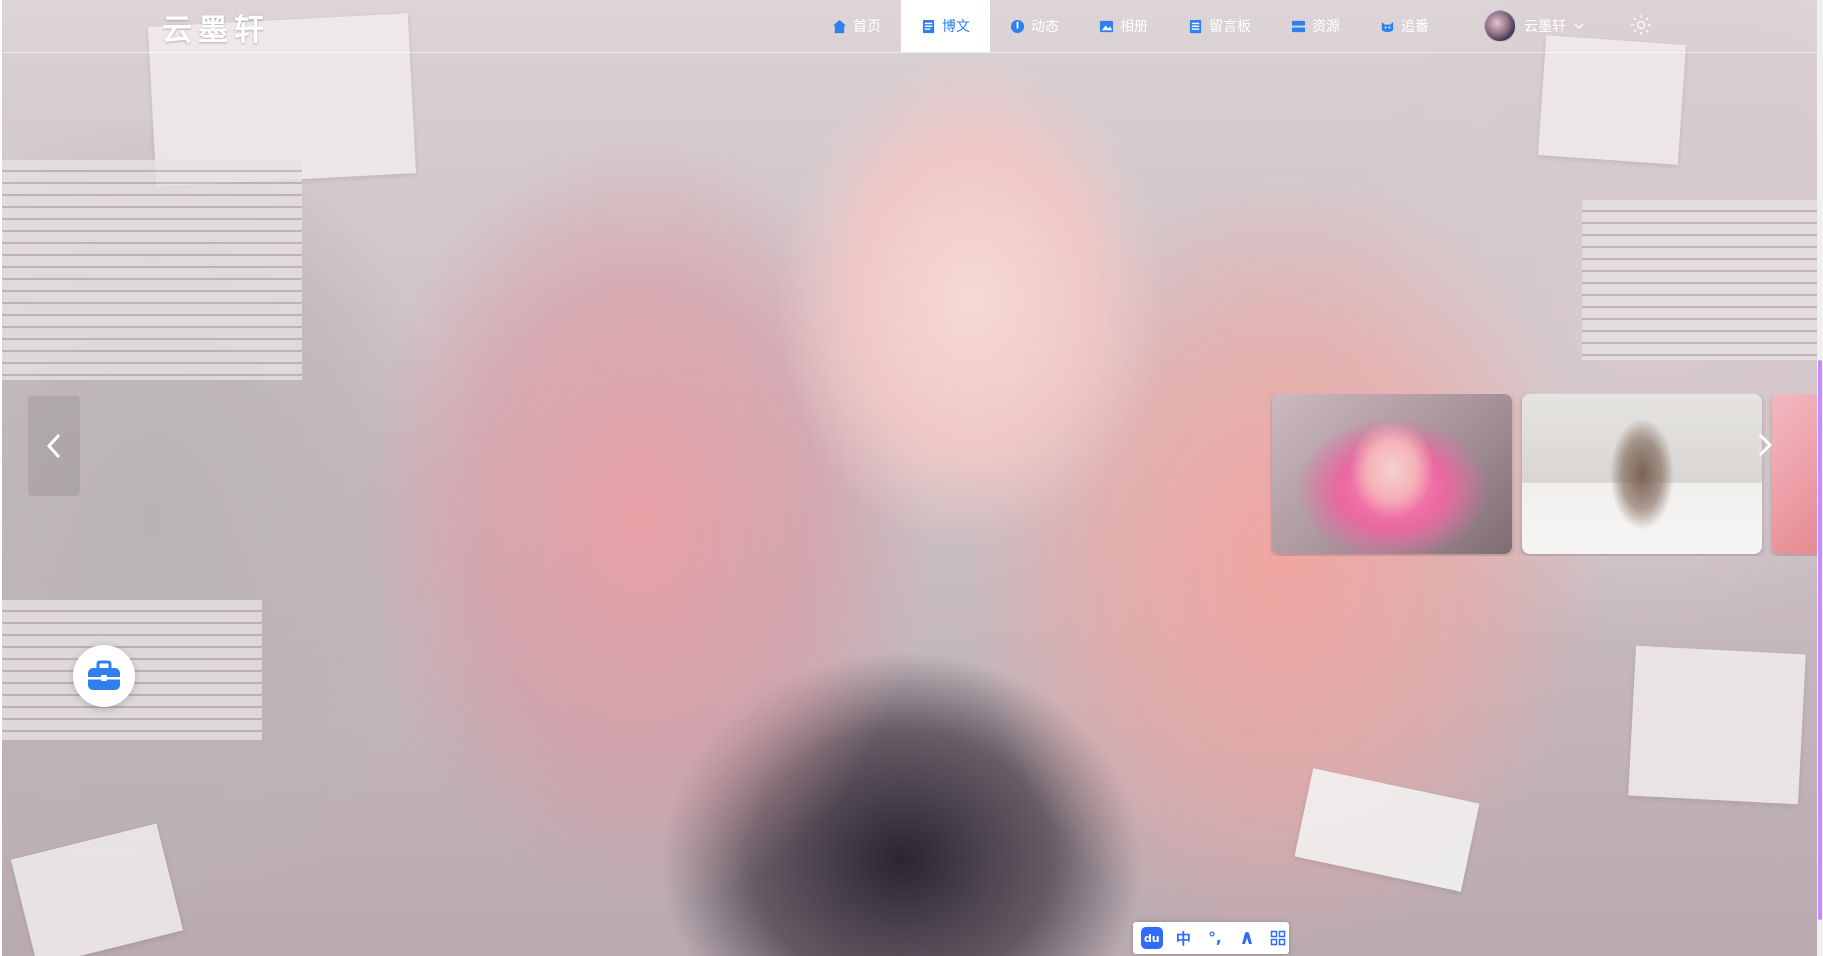  I want to click on ime-toolbar: du 中 °,, so click(1211, 938).